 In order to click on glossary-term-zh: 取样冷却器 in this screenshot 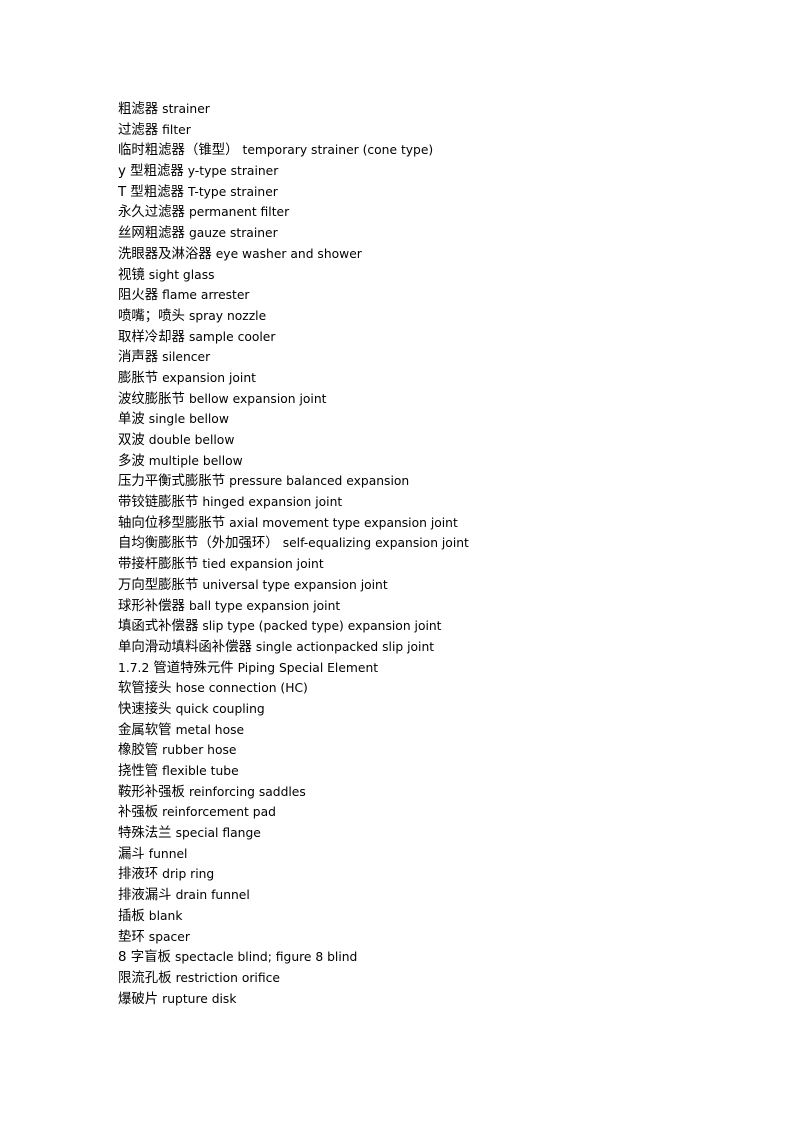, I will do `click(151, 337)`.